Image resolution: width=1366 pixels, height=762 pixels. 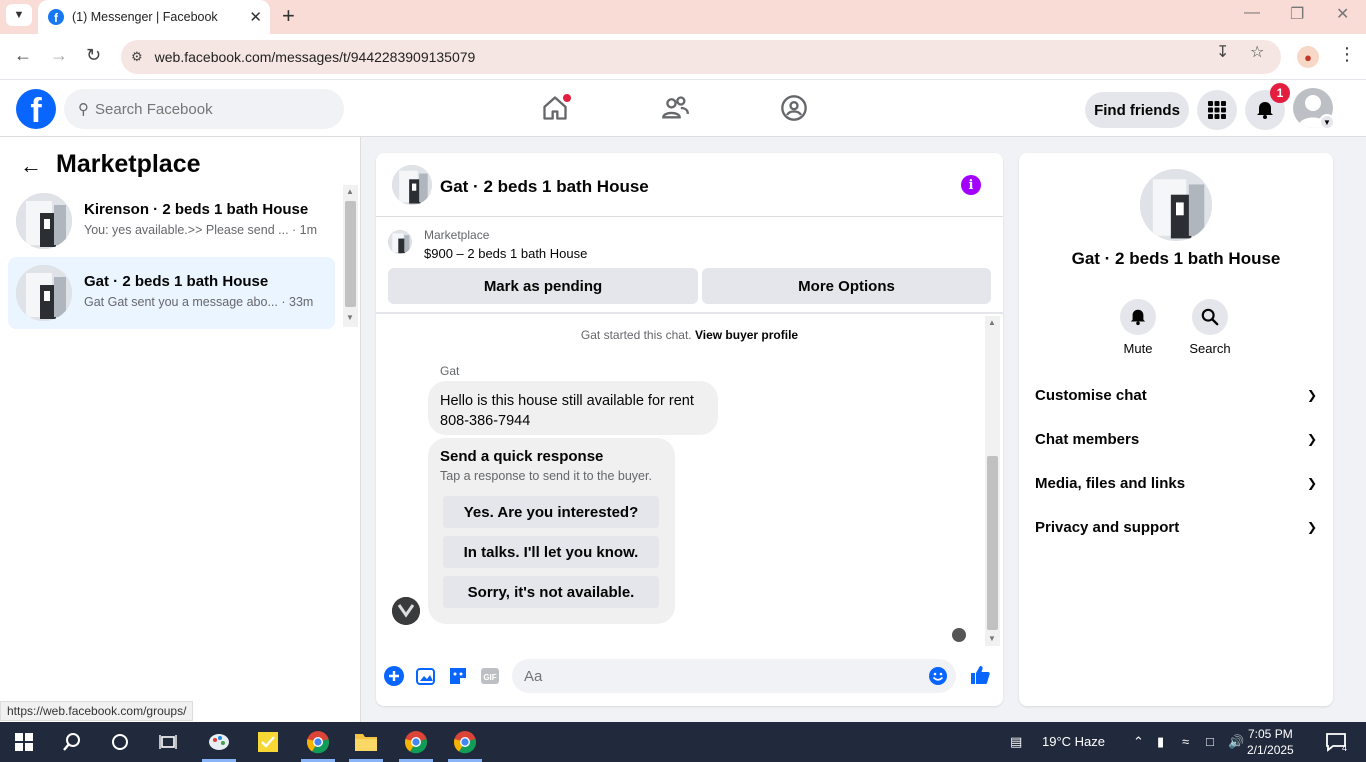 I want to click on quick-reply-in-talks-button: In talks. I'll let you know., so click(x=551, y=552).